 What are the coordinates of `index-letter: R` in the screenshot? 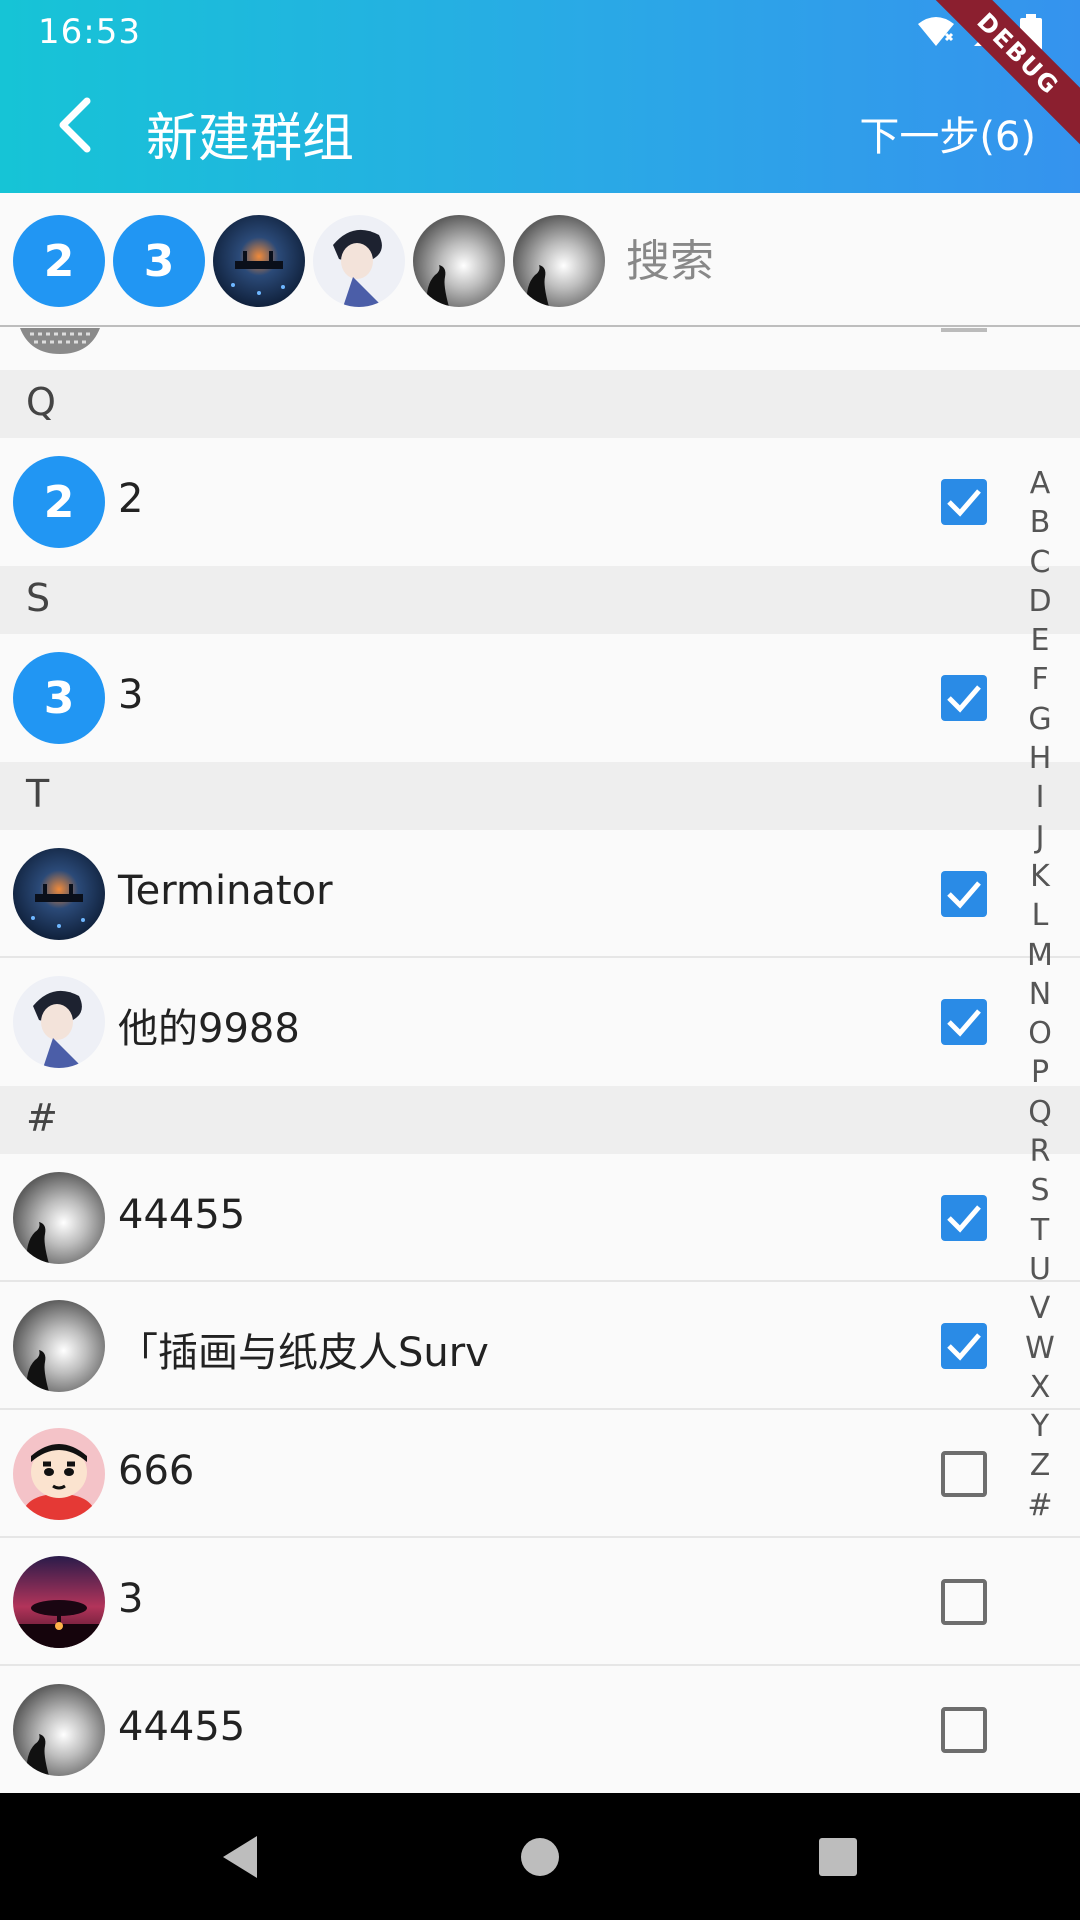 It's located at (1040, 1151).